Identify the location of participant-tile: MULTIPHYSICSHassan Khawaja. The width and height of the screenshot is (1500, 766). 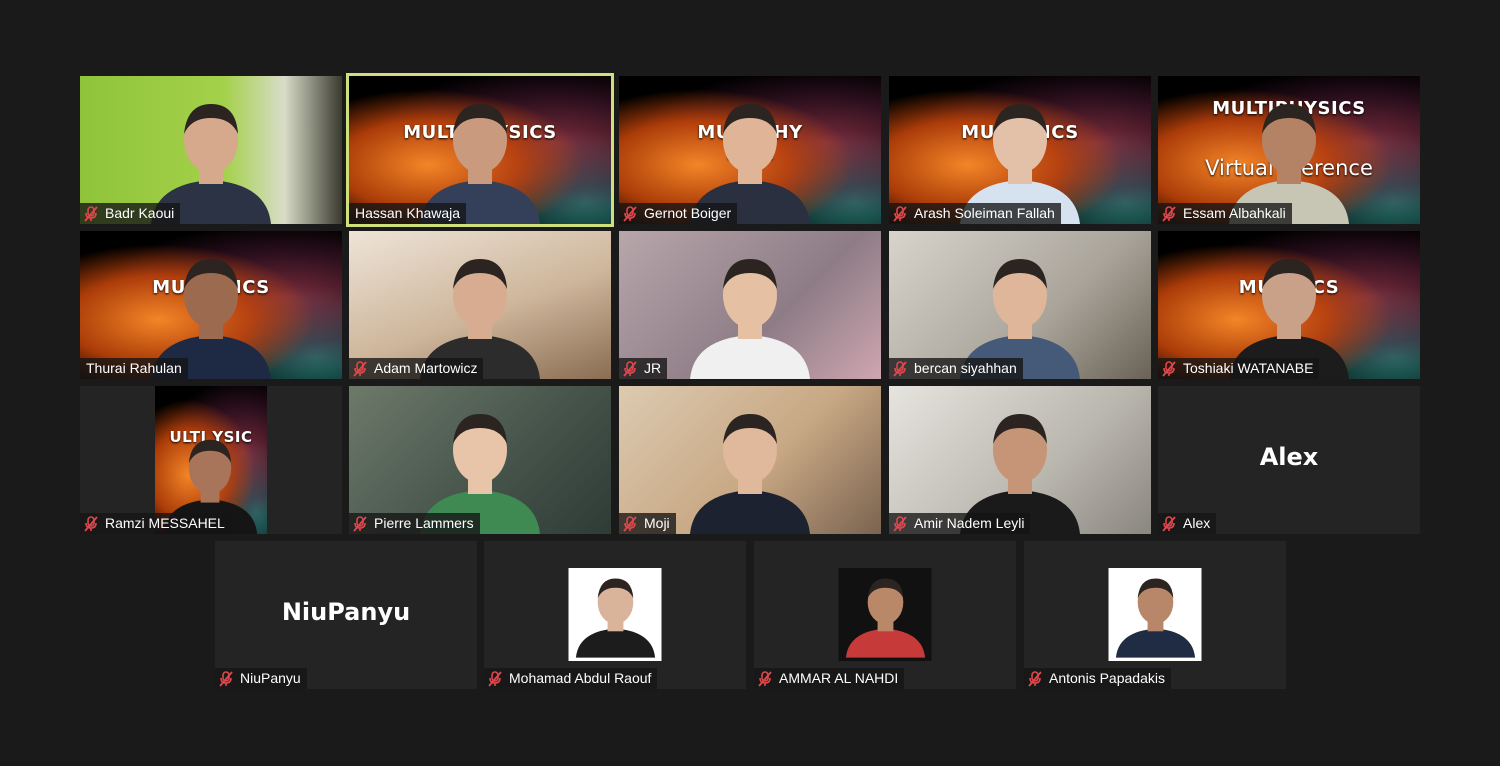
(480, 150).